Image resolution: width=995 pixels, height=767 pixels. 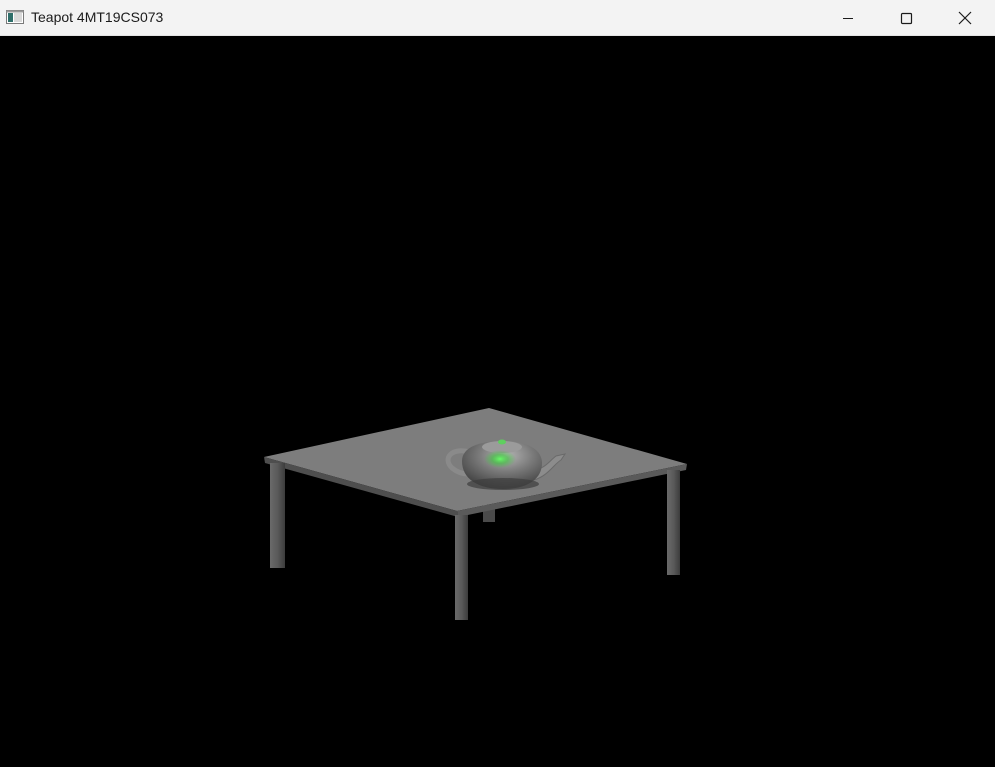 I want to click on title-bar: Teapot 4MT19CS073, so click(x=497, y=18).